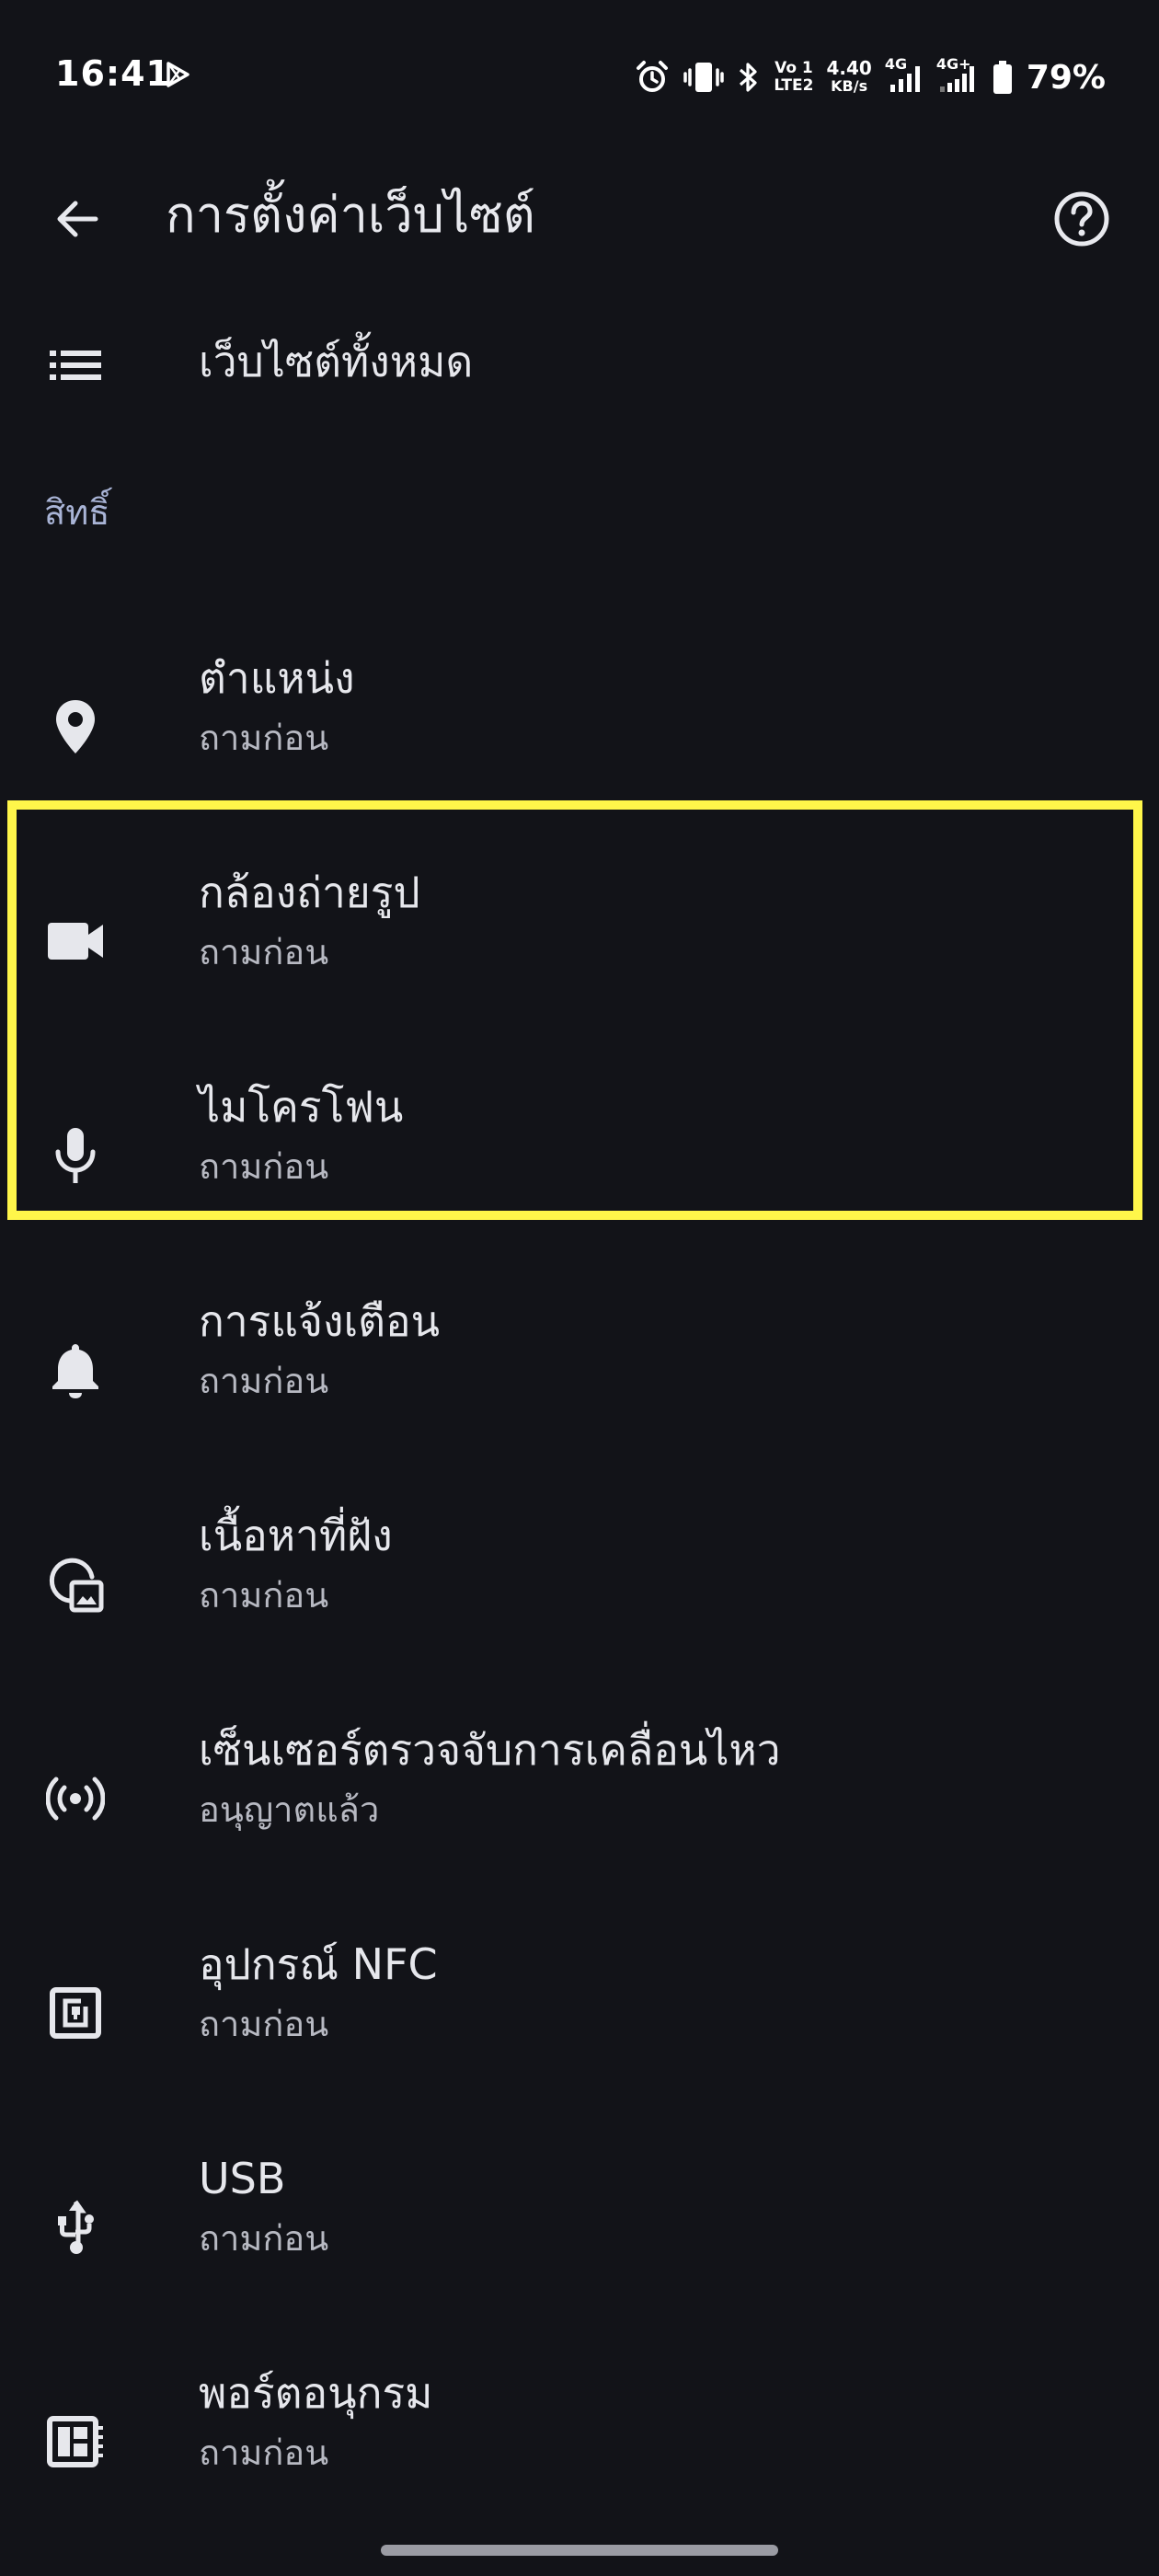 The image size is (1159, 2576). Describe the element at coordinates (1003, 77) in the screenshot. I see `battery-icon` at that location.